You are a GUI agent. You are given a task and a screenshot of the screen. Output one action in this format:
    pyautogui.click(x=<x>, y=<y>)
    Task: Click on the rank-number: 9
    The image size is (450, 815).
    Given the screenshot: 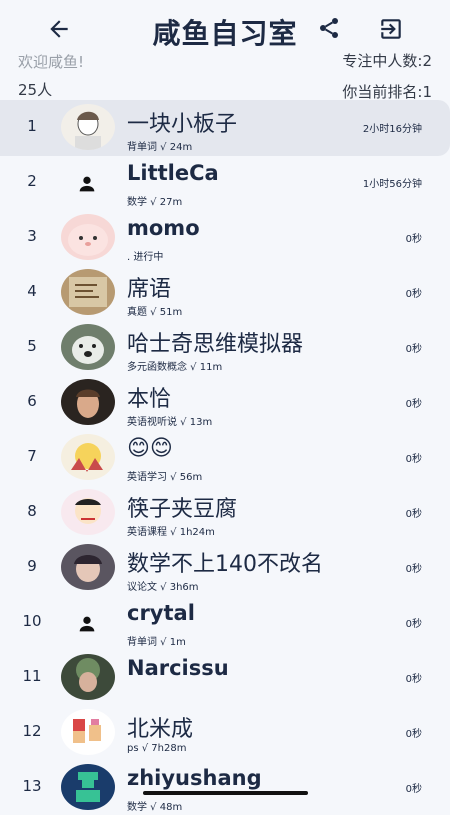 What is the action you would take?
    pyautogui.click(x=32, y=566)
    